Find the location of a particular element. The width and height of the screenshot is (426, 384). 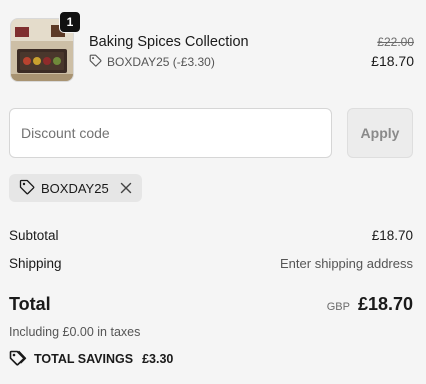

quantity-badge: 1 is located at coordinates (70, 22).